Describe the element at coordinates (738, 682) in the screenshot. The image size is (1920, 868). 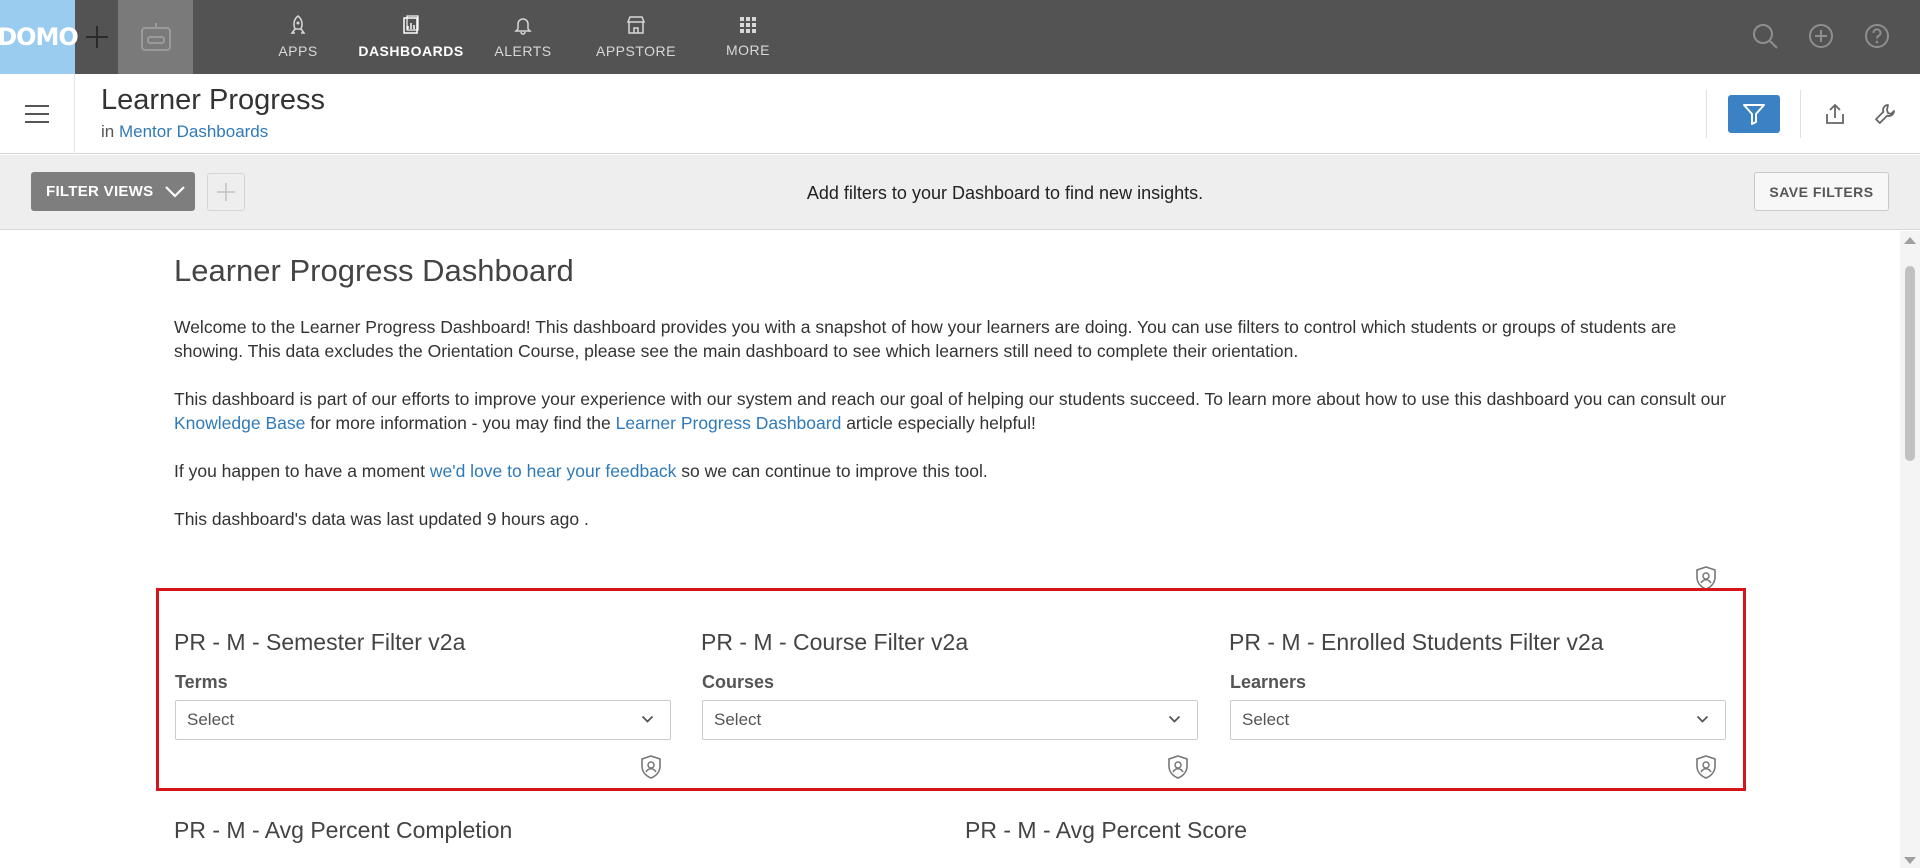
I see `courses-label: Courses` at that location.